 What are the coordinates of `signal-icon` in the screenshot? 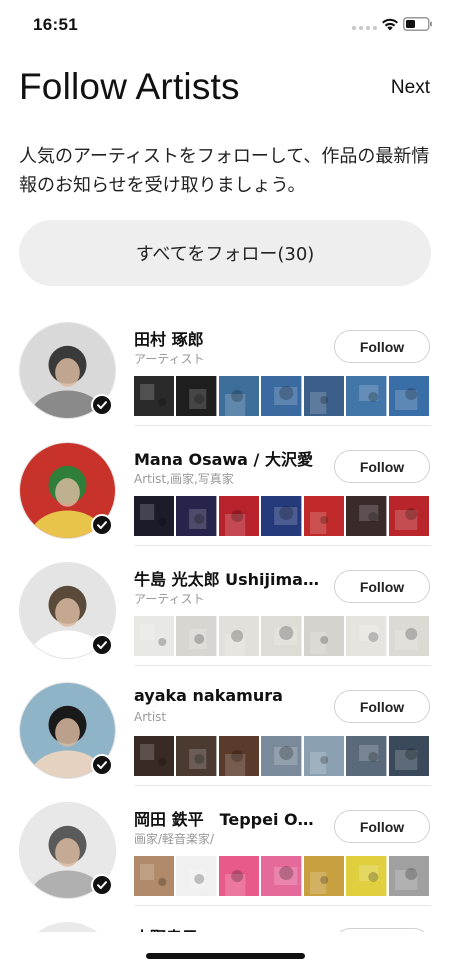 It's located at (364, 28).